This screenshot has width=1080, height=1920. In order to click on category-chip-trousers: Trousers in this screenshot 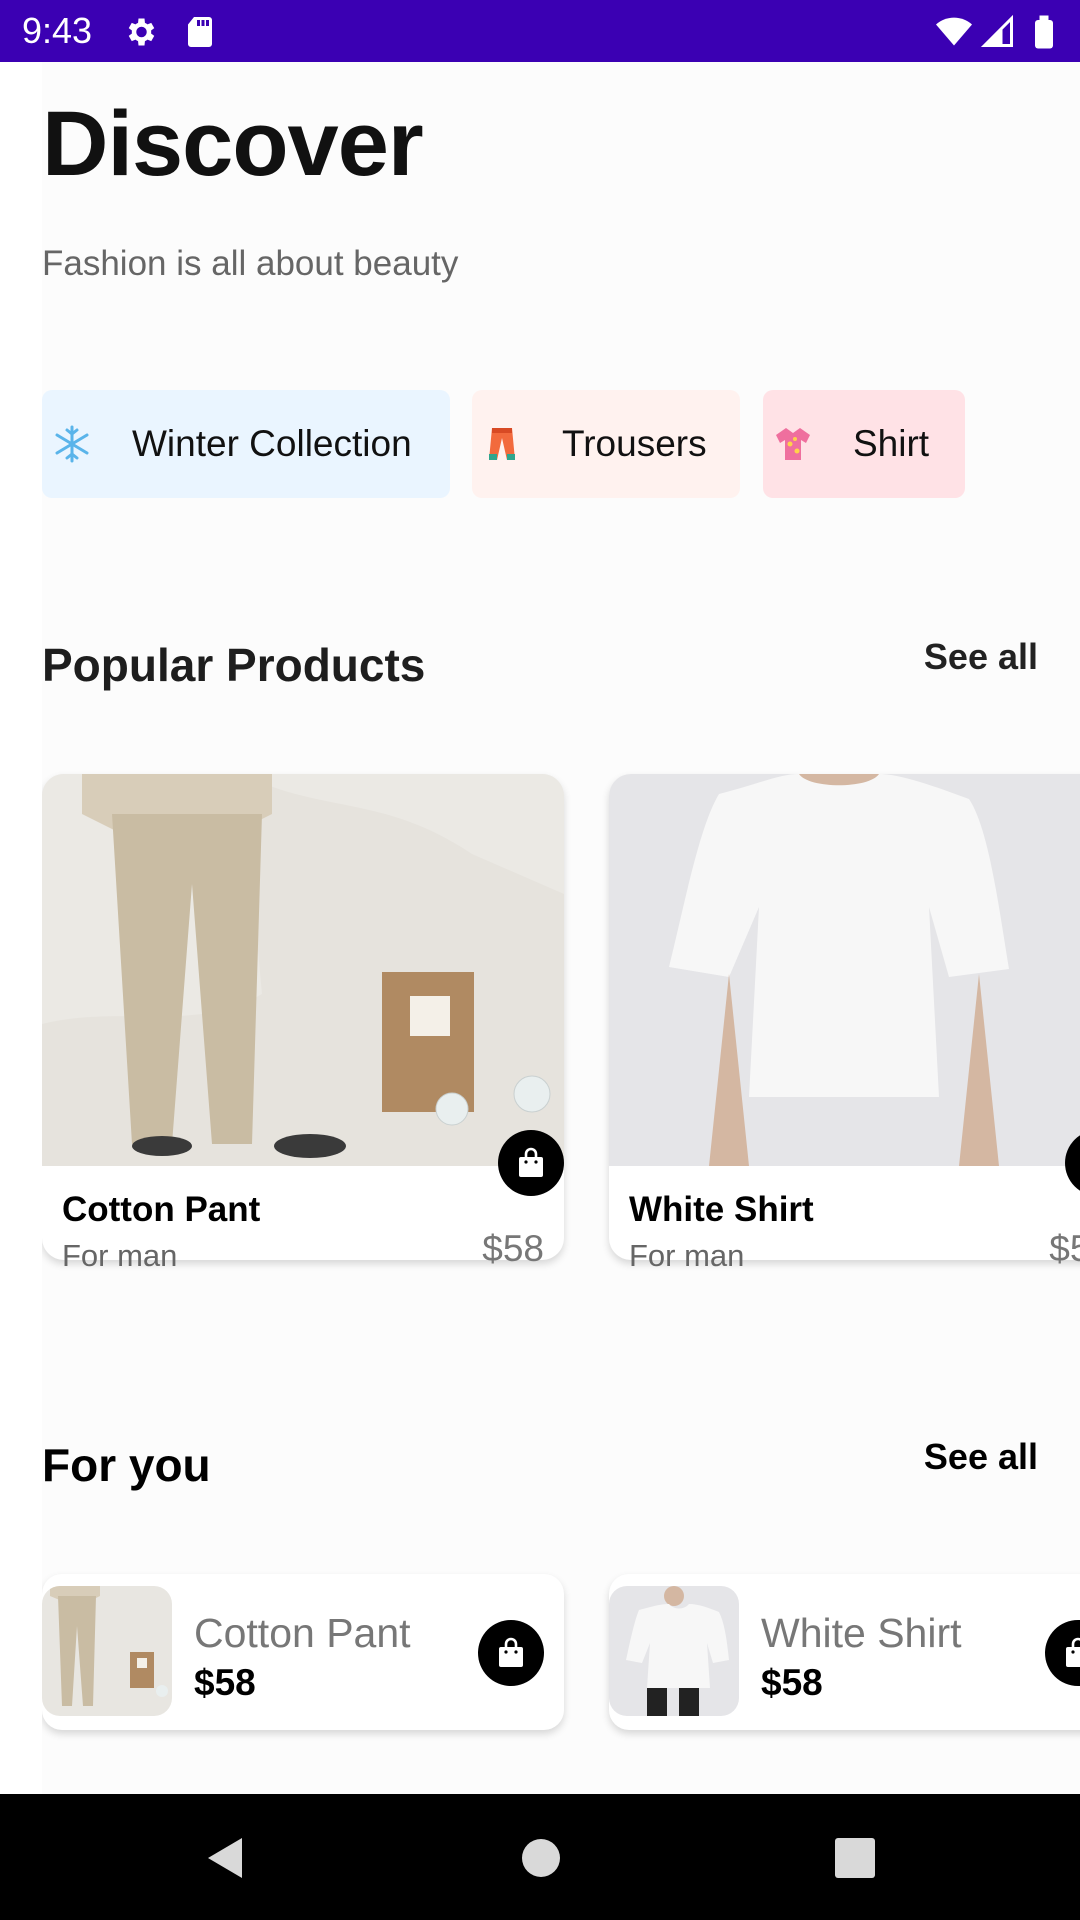, I will do `click(606, 444)`.